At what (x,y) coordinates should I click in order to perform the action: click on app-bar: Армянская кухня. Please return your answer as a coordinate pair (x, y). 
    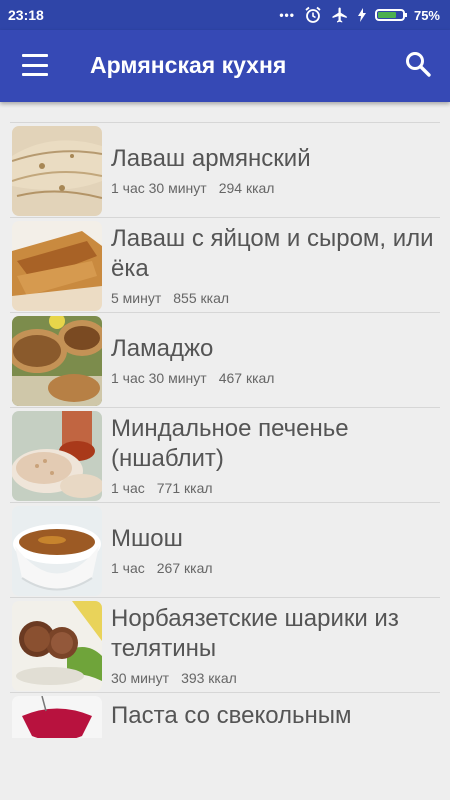
    Looking at the image, I should click on (225, 66).